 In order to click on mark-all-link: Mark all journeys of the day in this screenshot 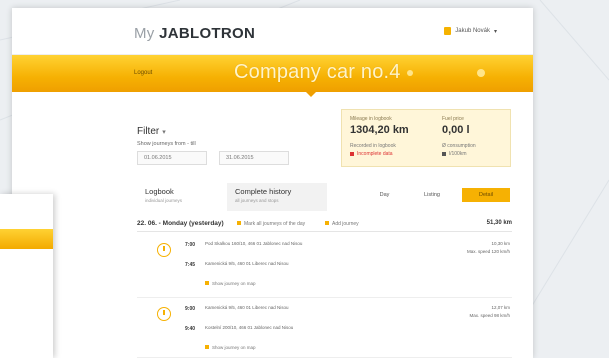, I will do `click(271, 224)`.